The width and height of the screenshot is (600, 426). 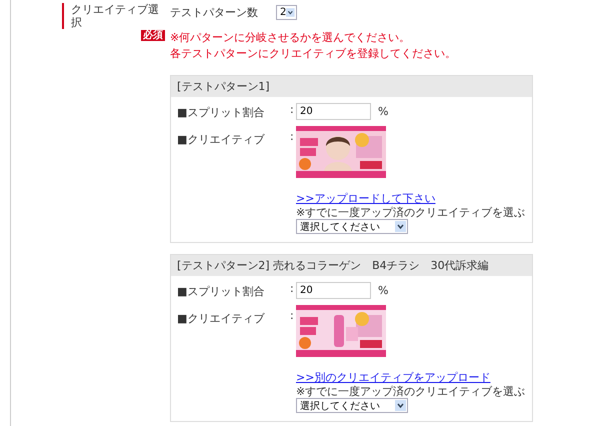 What do you see at coordinates (393, 378) in the screenshot?
I see `upload-link: >>別のクリエイティブをアップロード` at bounding box center [393, 378].